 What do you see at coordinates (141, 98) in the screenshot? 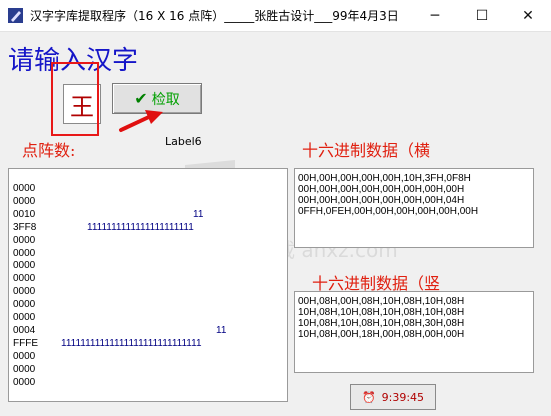
I see `checkmark-icon: ✔` at bounding box center [141, 98].